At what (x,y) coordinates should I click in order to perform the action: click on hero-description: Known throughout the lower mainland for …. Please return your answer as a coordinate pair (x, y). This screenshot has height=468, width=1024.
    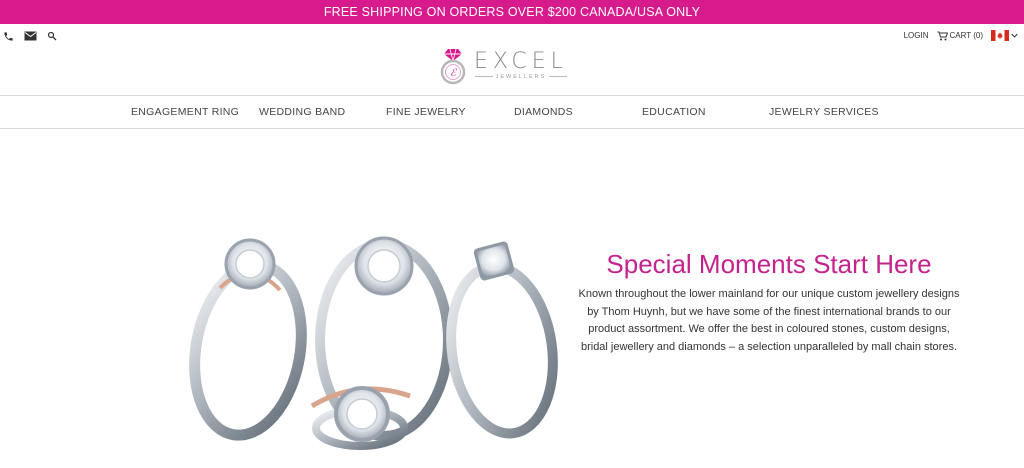
    Looking at the image, I should click on (769, 320).